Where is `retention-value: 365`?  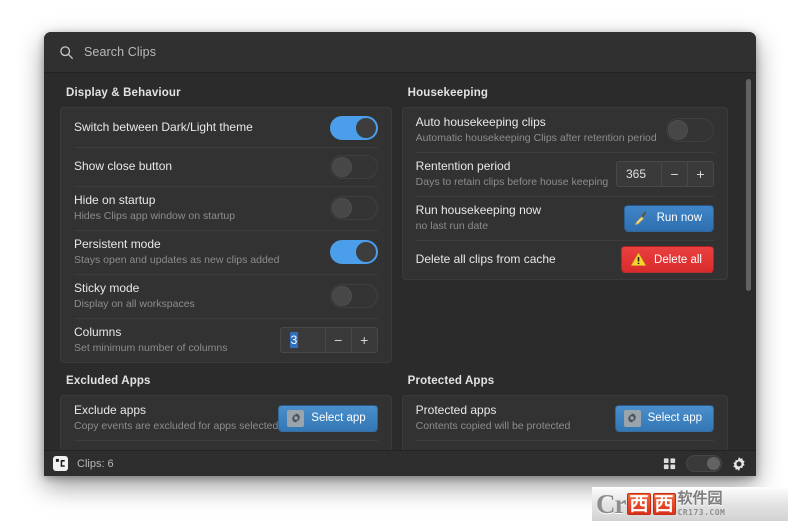 retention-value: 365 is located at coordinates (636, 174).